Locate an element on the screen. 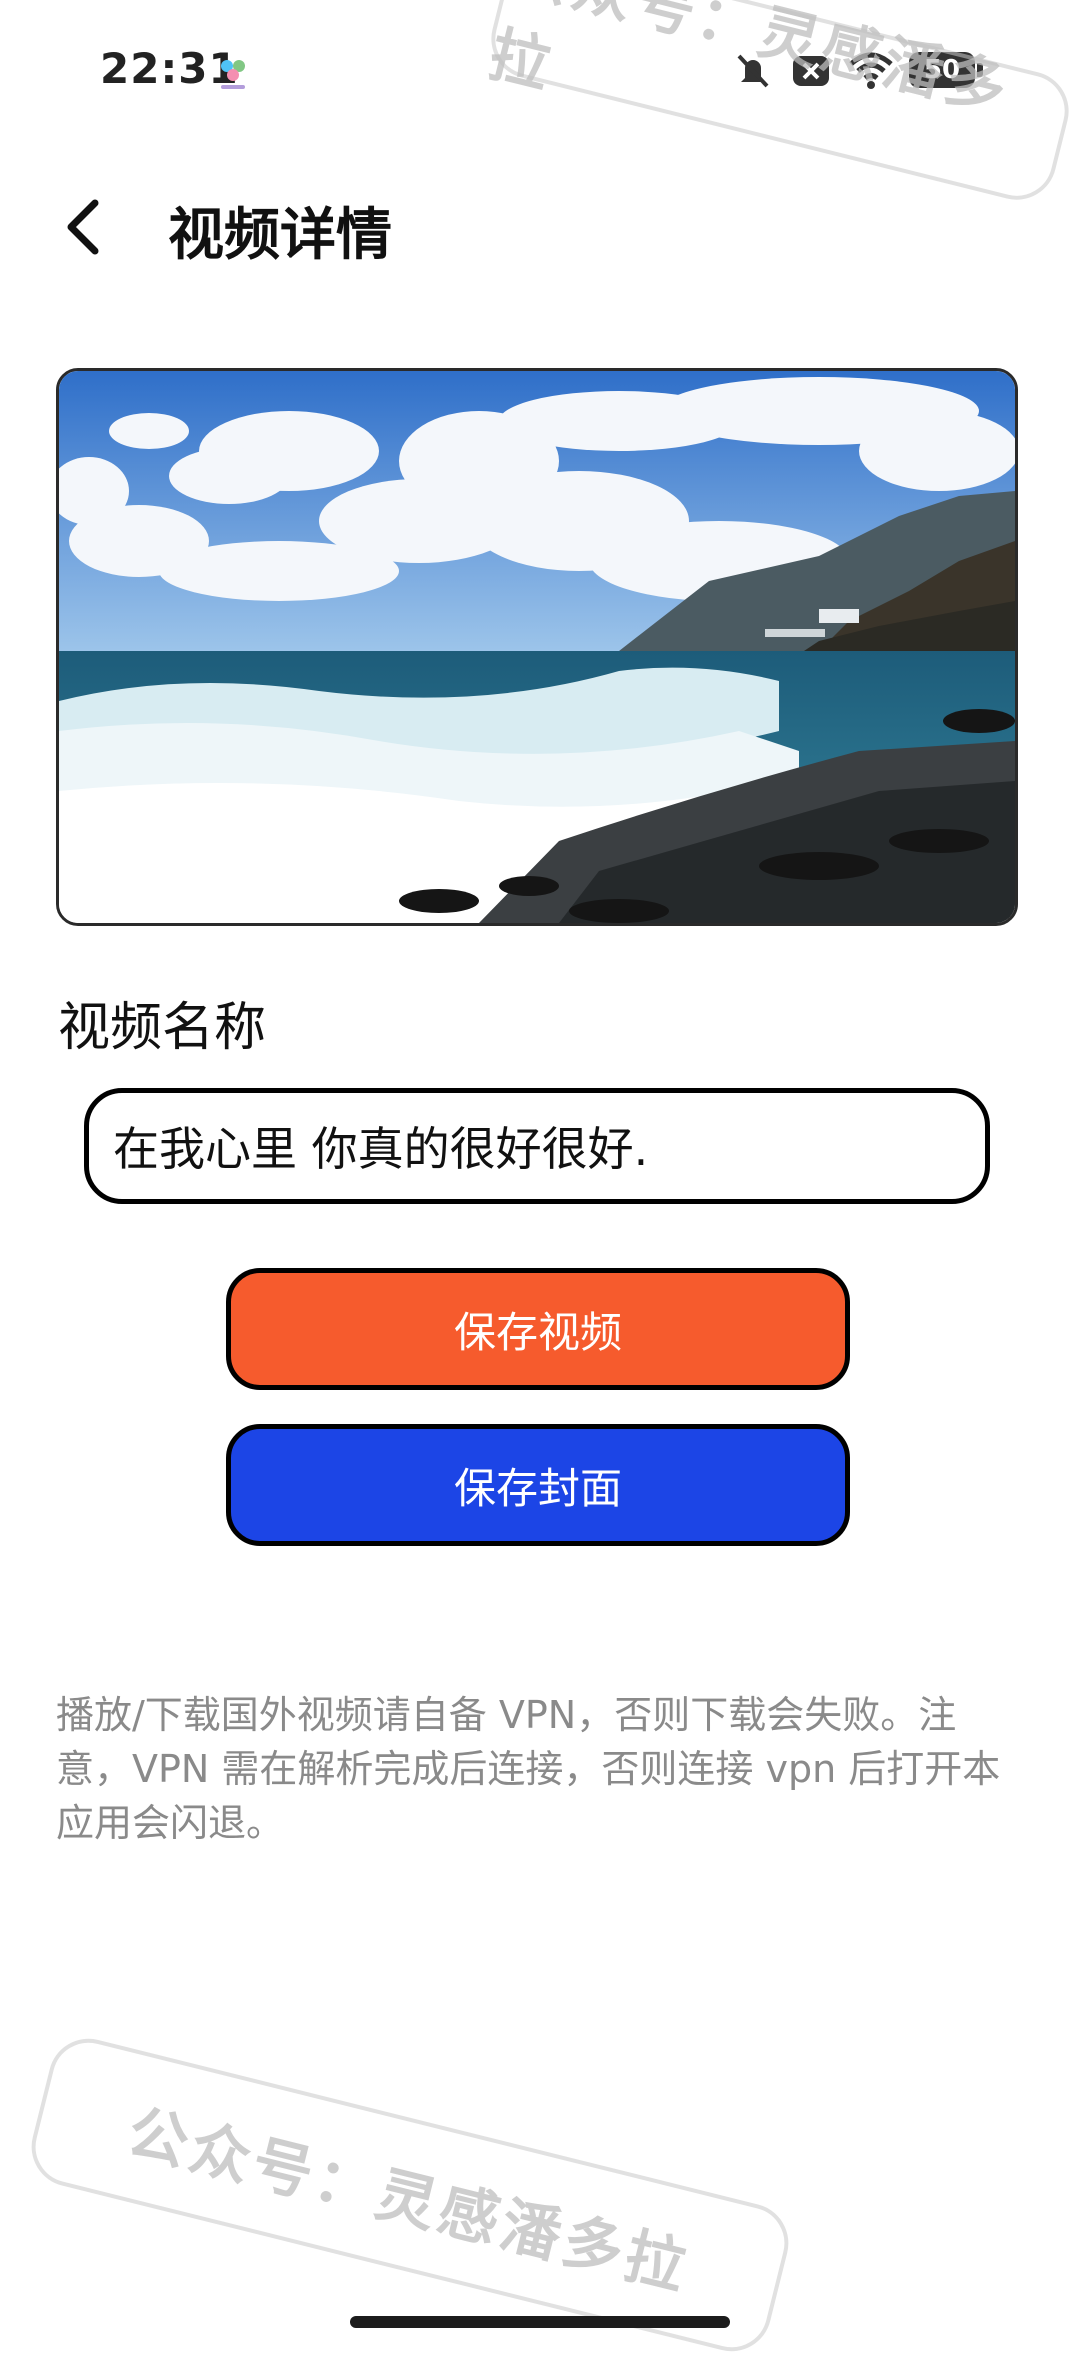 Image resolution: width=1080 pixels, height=2360 pixels. save-video-button: 保存视频 is located at coordinates (538, 1329).